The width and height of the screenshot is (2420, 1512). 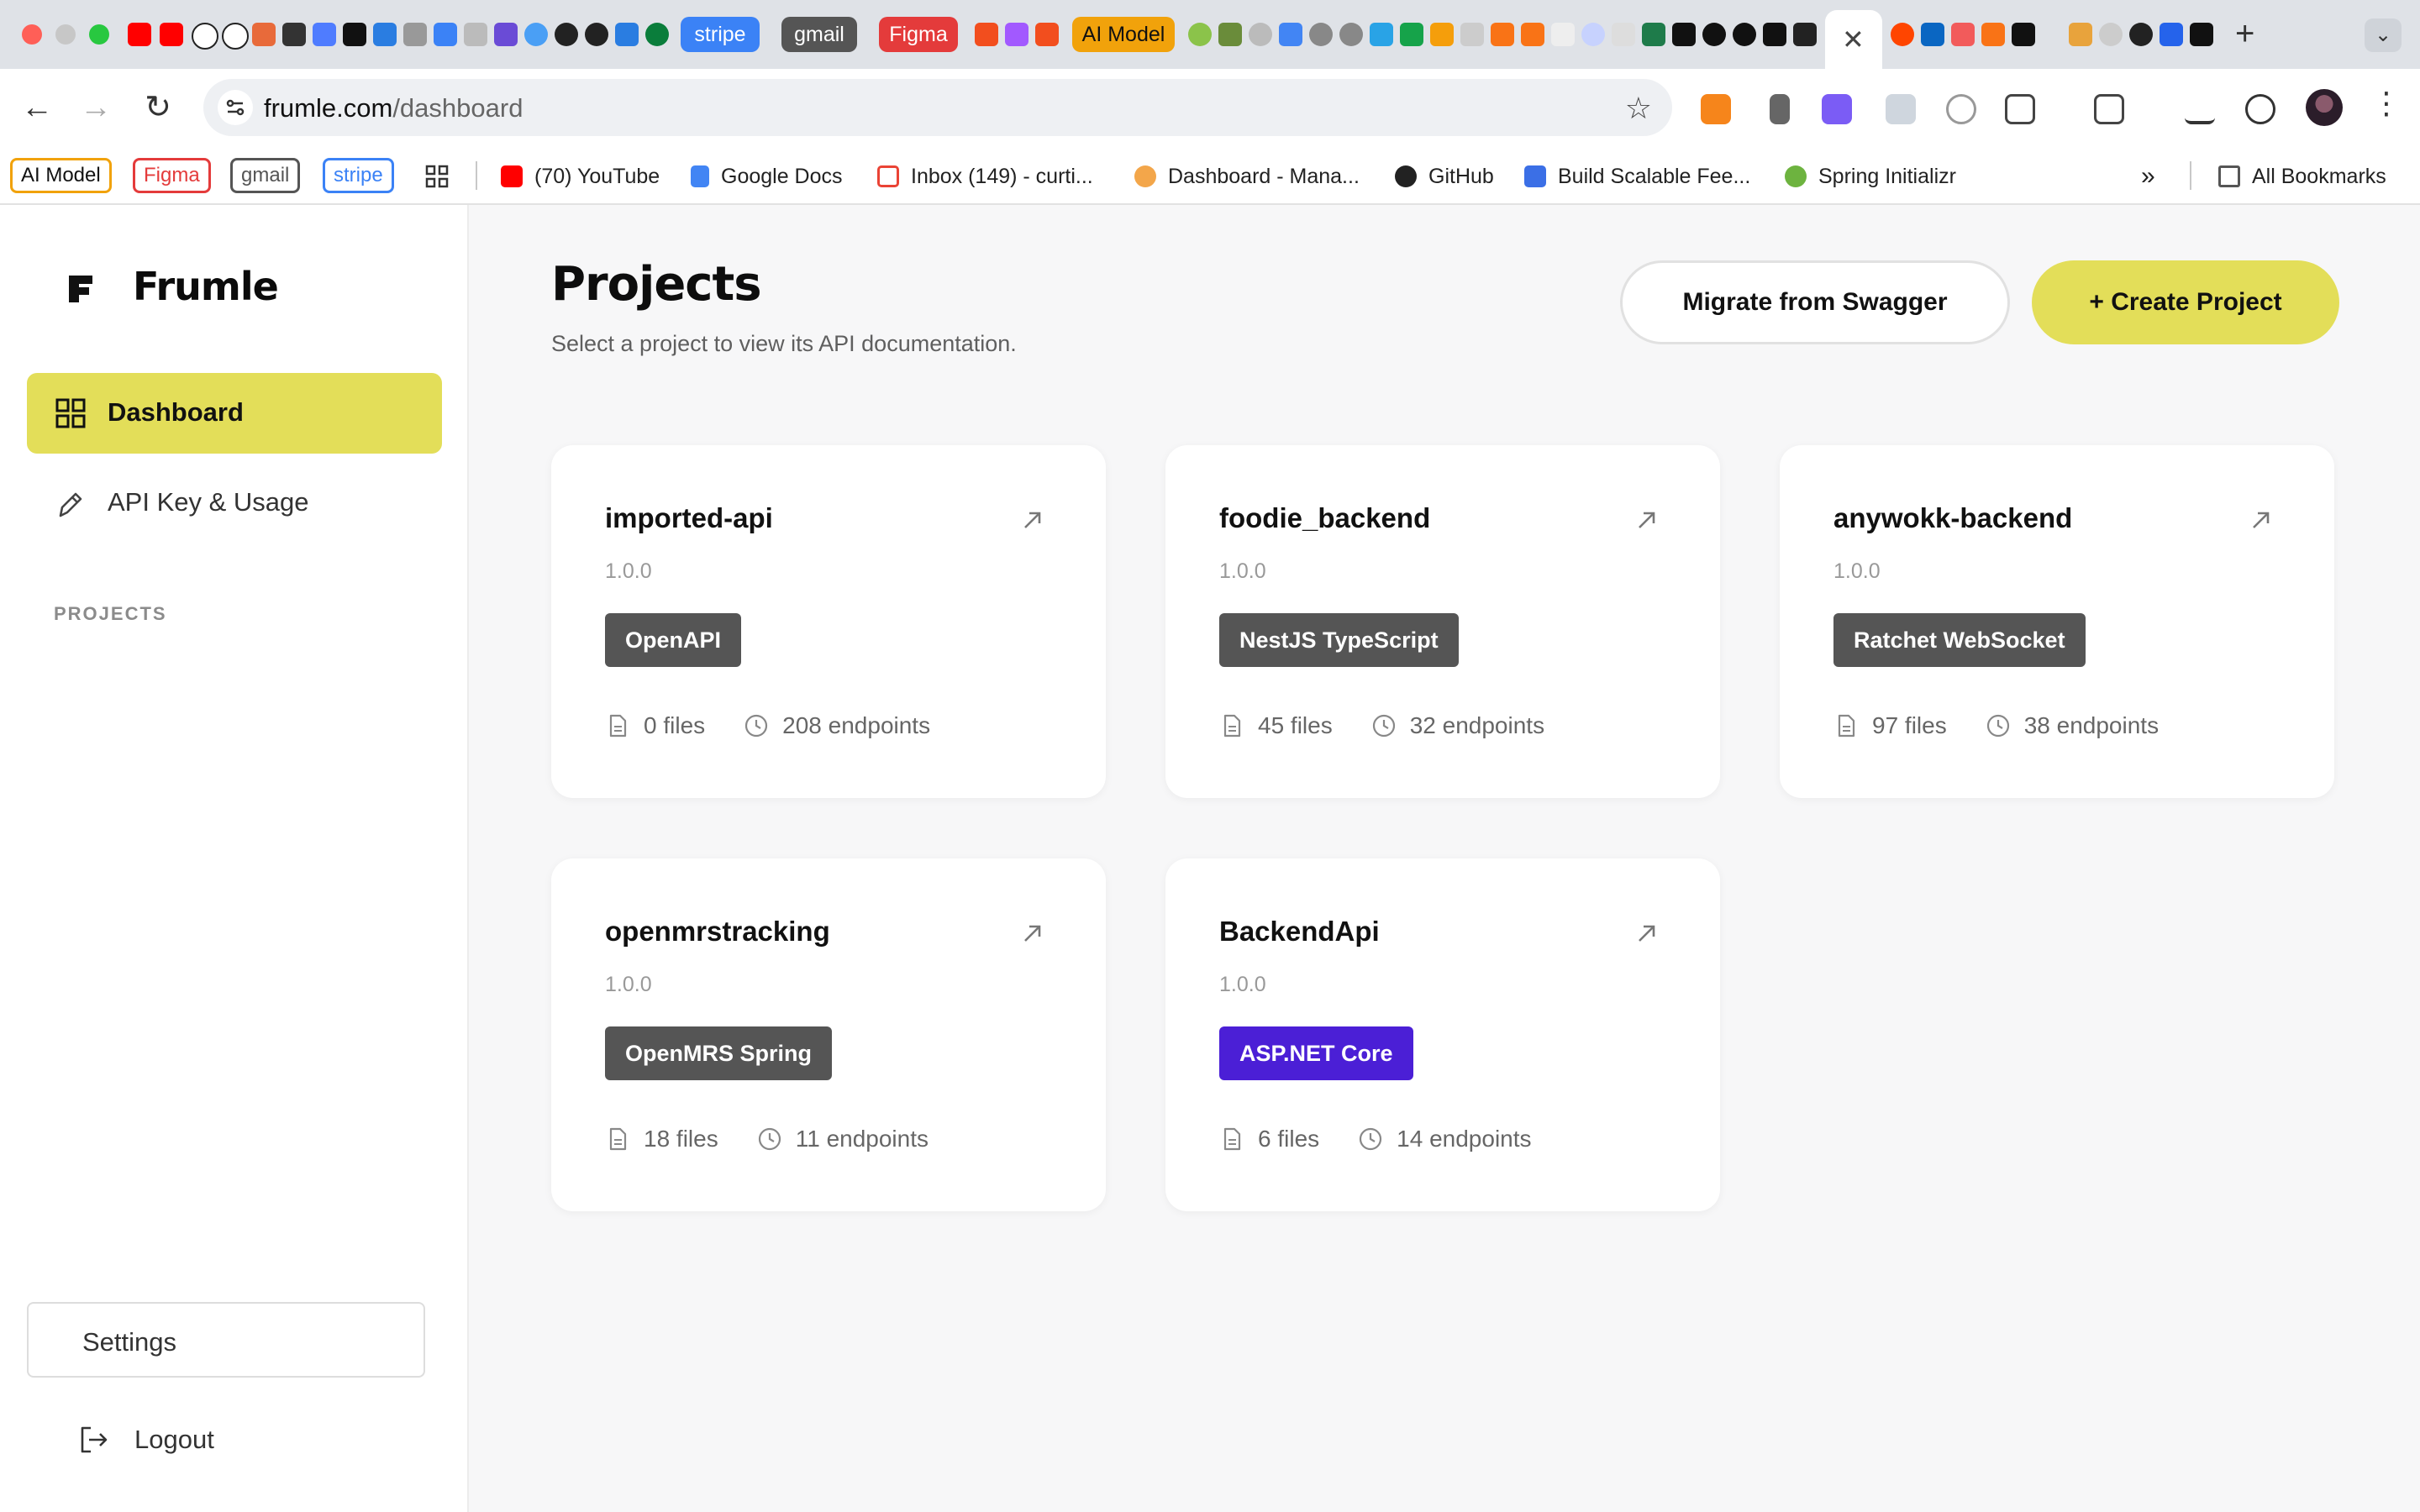 What do you see at coordinates (264, 34) in the screenshot?
I see `claude-tab-icon` at bounding box center [264, 34].